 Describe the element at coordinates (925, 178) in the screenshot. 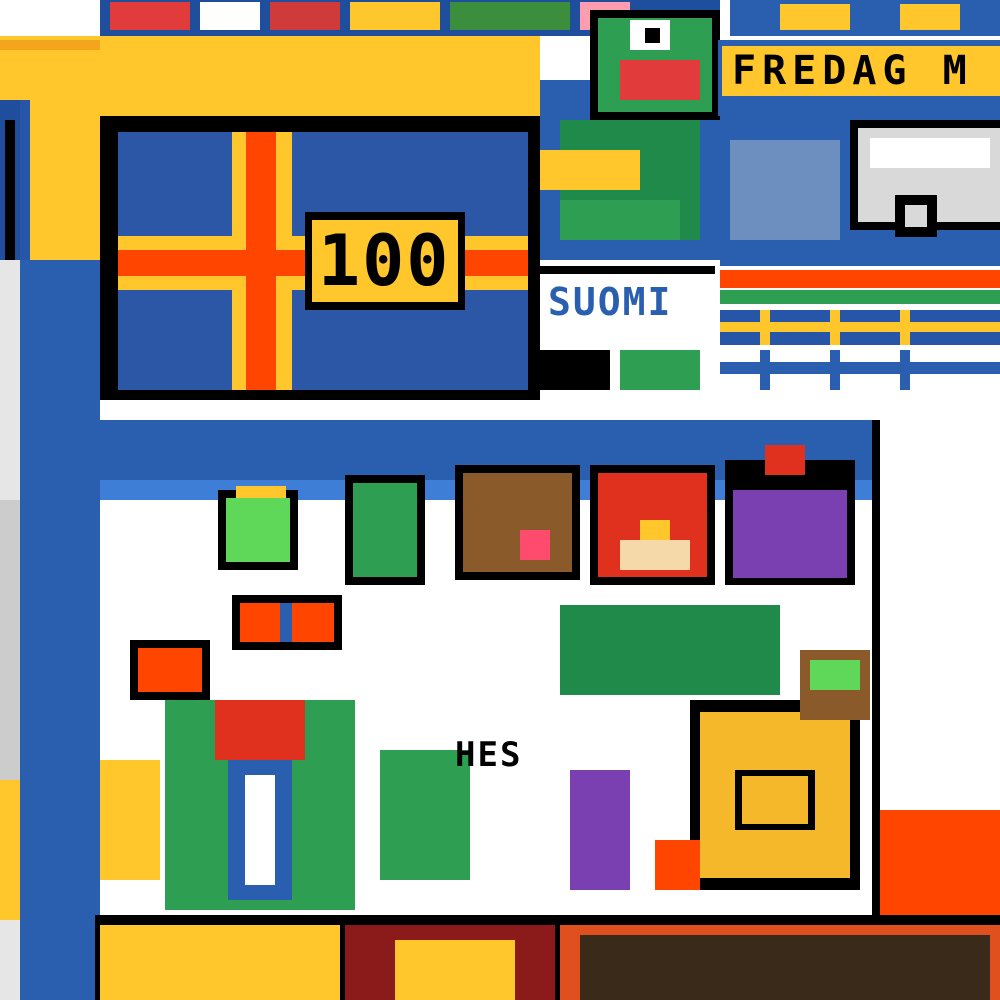

I see `van-icon` at that location.